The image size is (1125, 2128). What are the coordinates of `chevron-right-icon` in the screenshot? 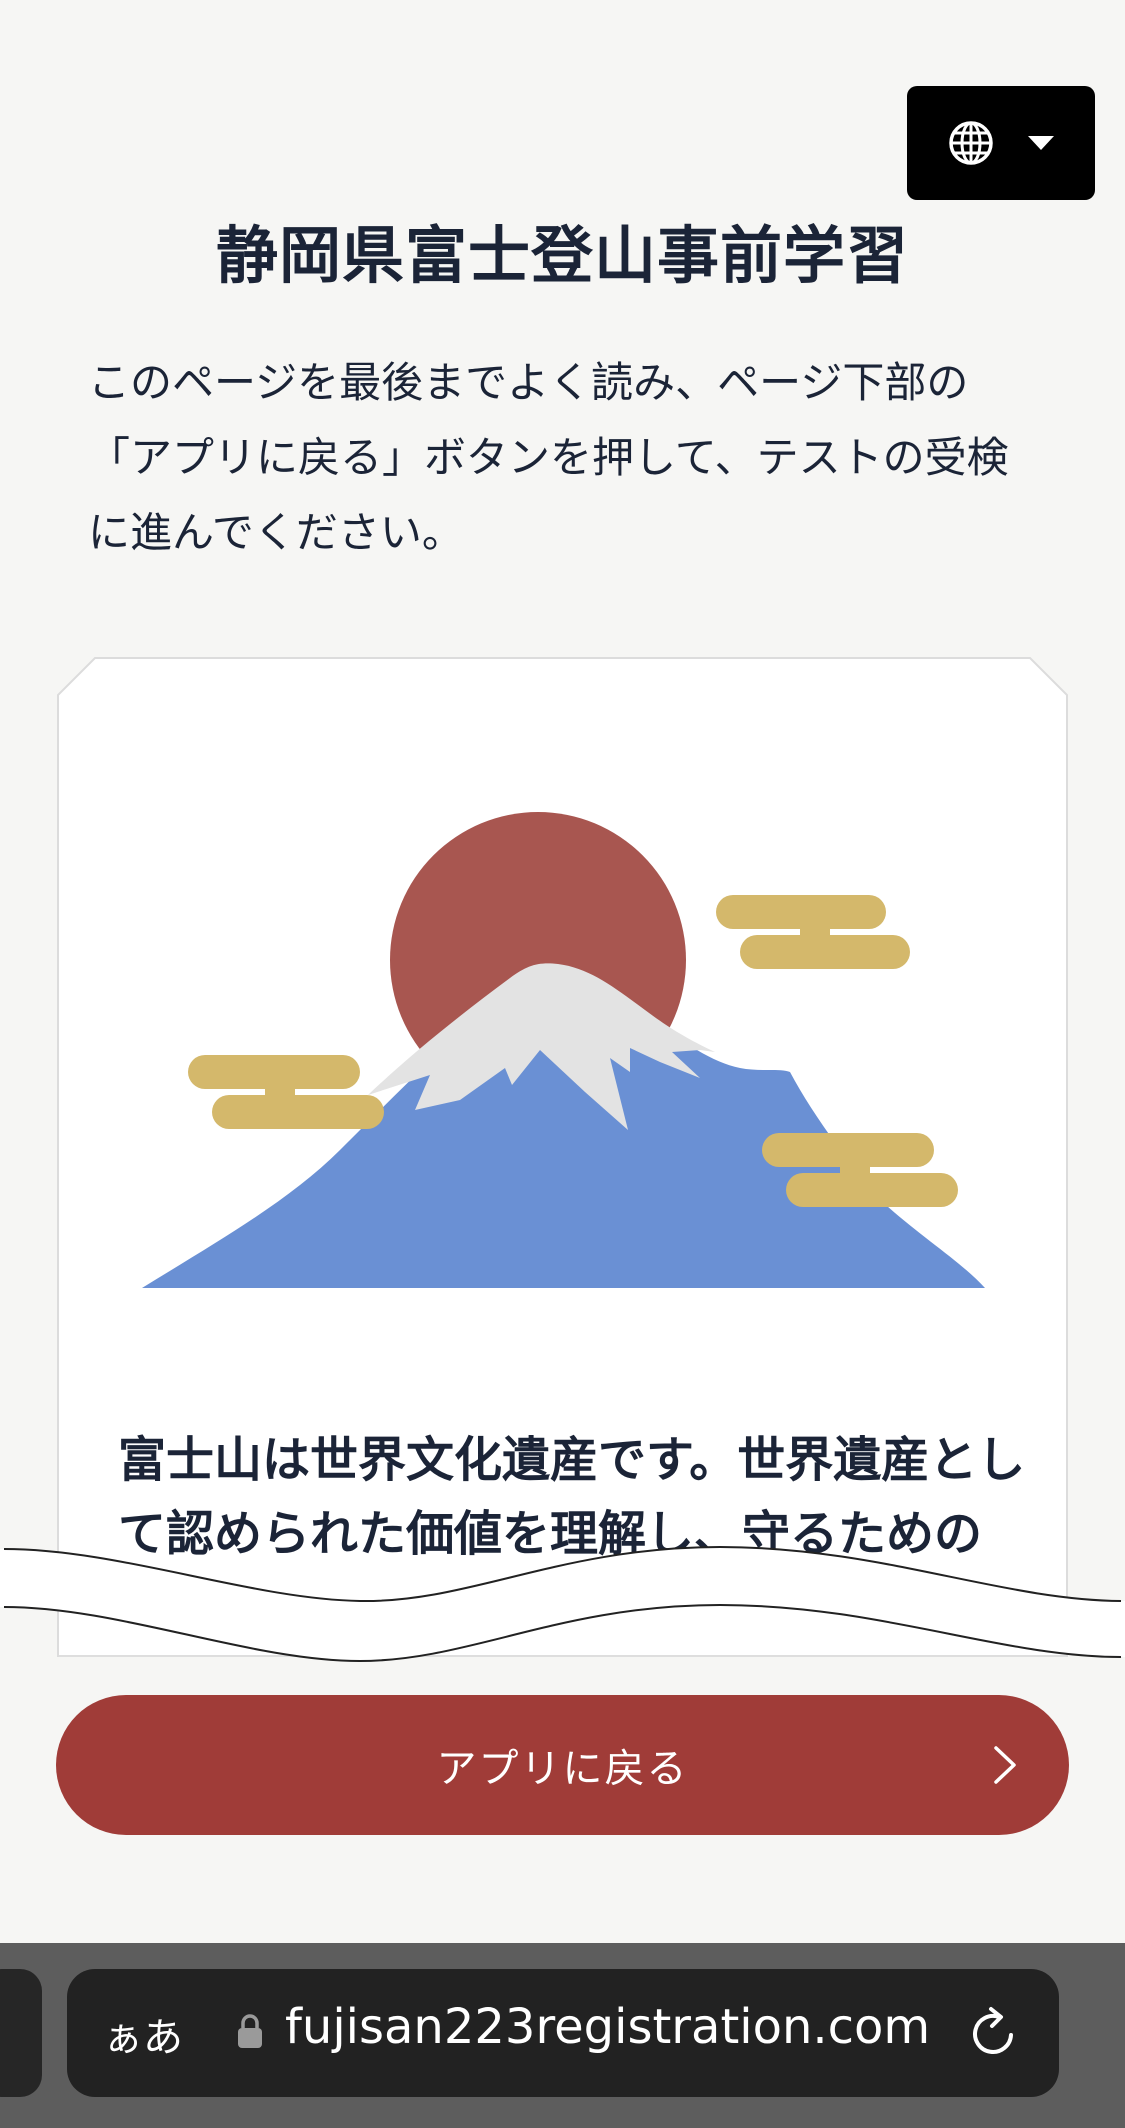 It's located at (1005, 1765).